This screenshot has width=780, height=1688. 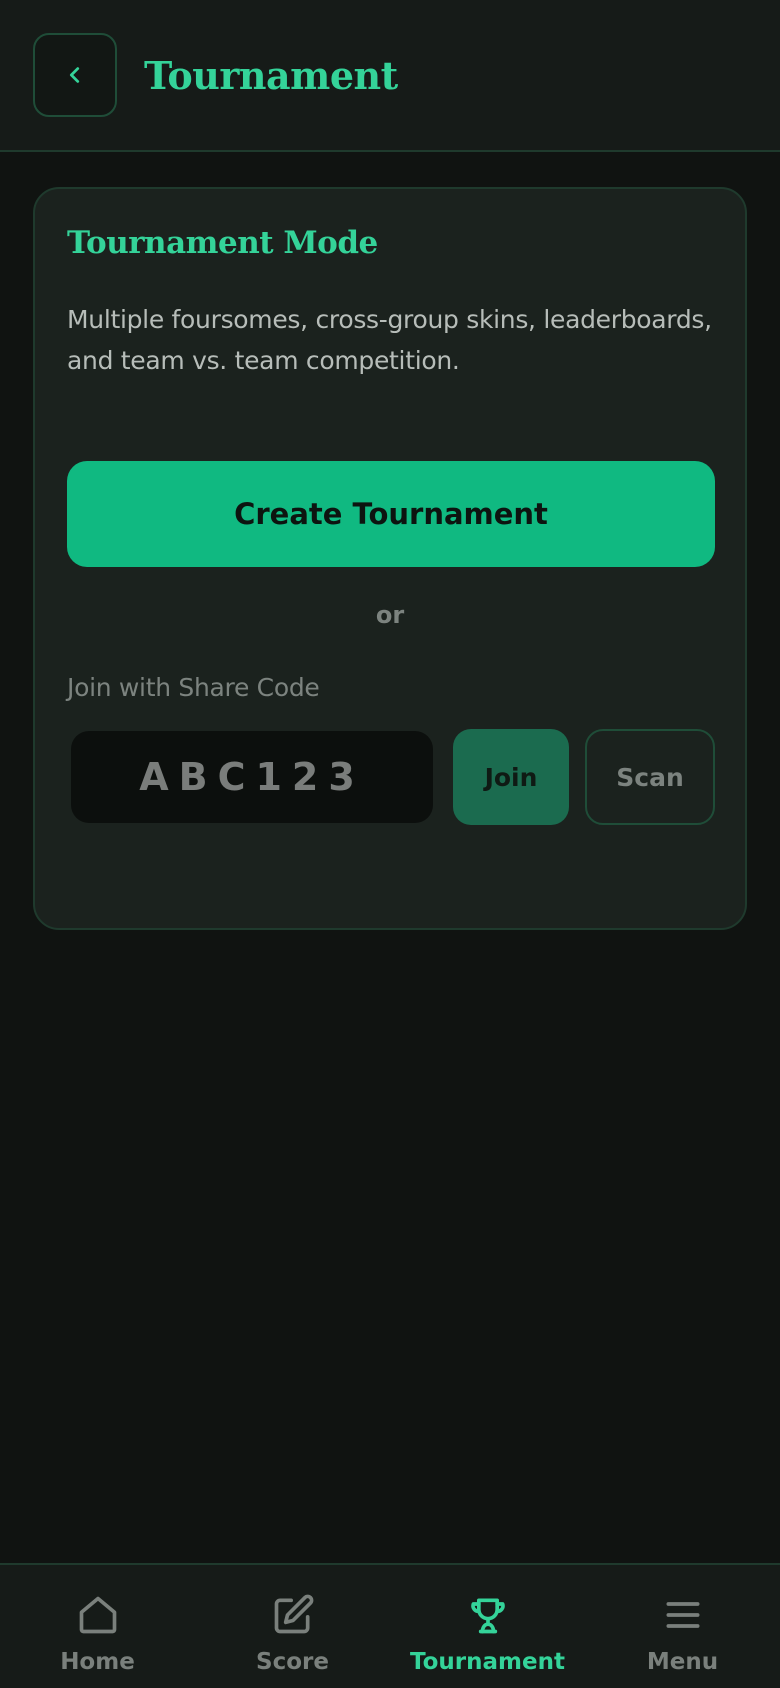 I want to click on nav-item-tournament: Tournament, so click(x=487, y=1626).